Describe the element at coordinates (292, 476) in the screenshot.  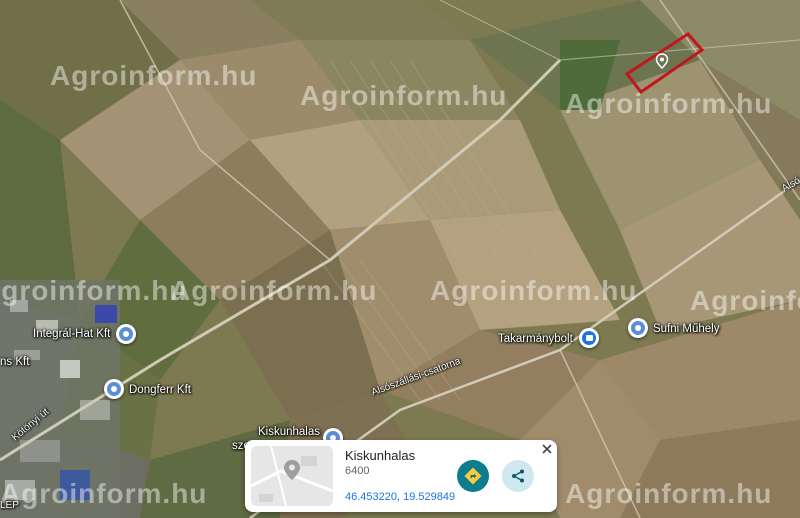
I see `map-thumbnail-icon` at that location.